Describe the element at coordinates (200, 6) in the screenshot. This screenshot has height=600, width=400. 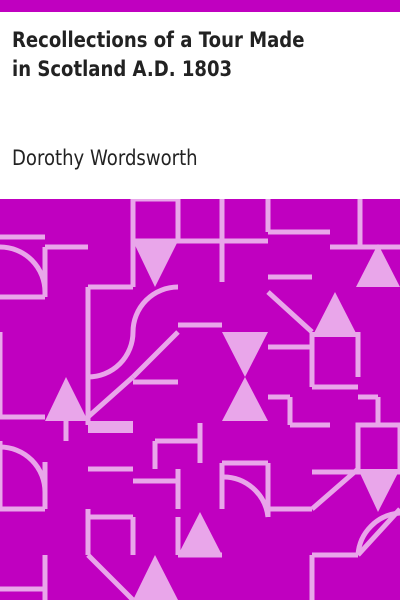
I see `top-accent-band` at that location.